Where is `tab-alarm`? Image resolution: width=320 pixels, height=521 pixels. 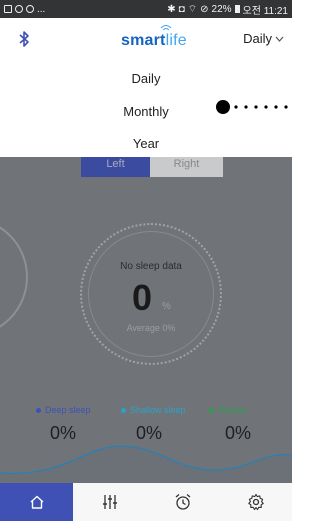
tab-alarm is located at coordinates (182, 502).